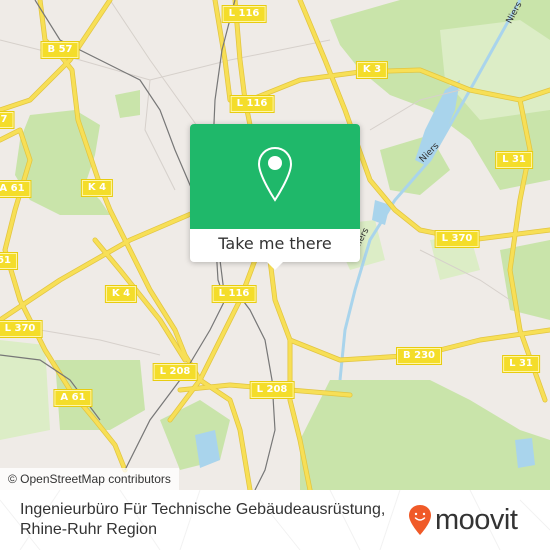 The height and width of the screenshot is (550, 550). I want to click on map-pin-icon, so click(275, 174).